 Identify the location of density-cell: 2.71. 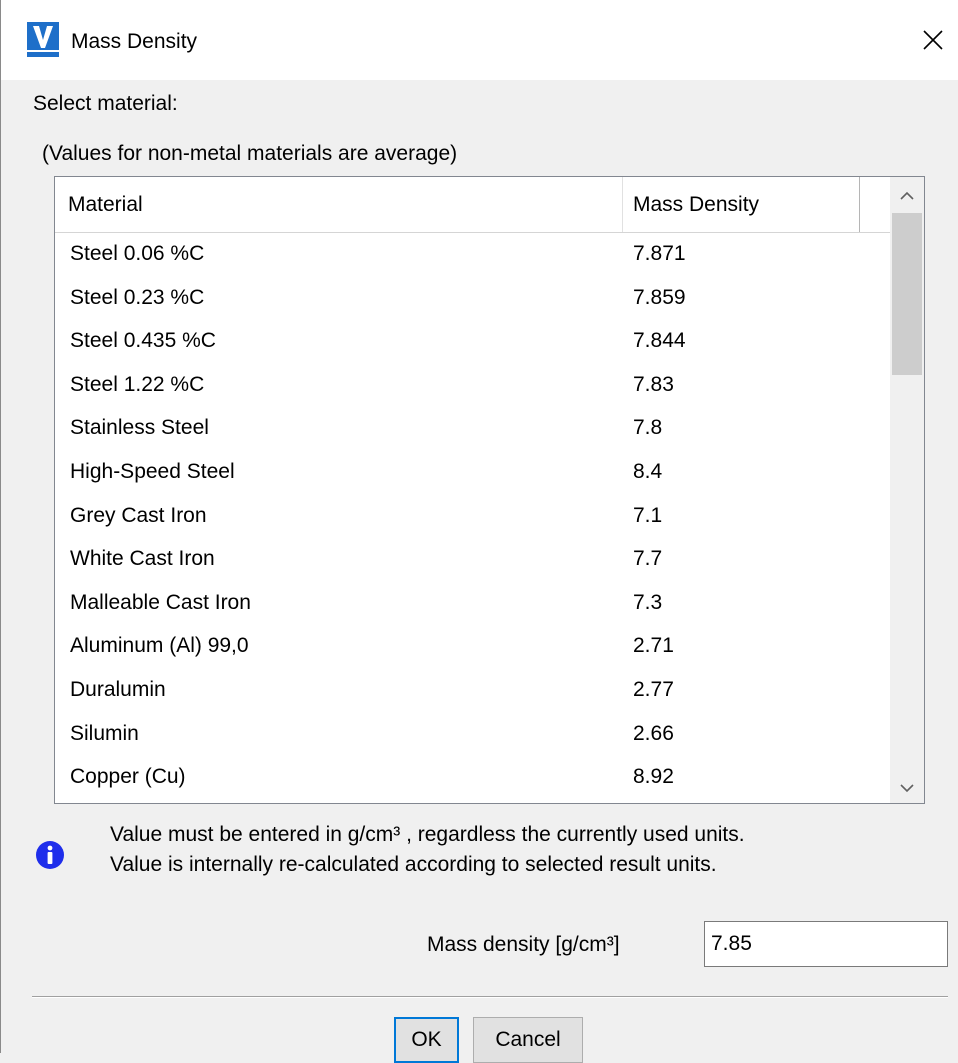
(653, 646).